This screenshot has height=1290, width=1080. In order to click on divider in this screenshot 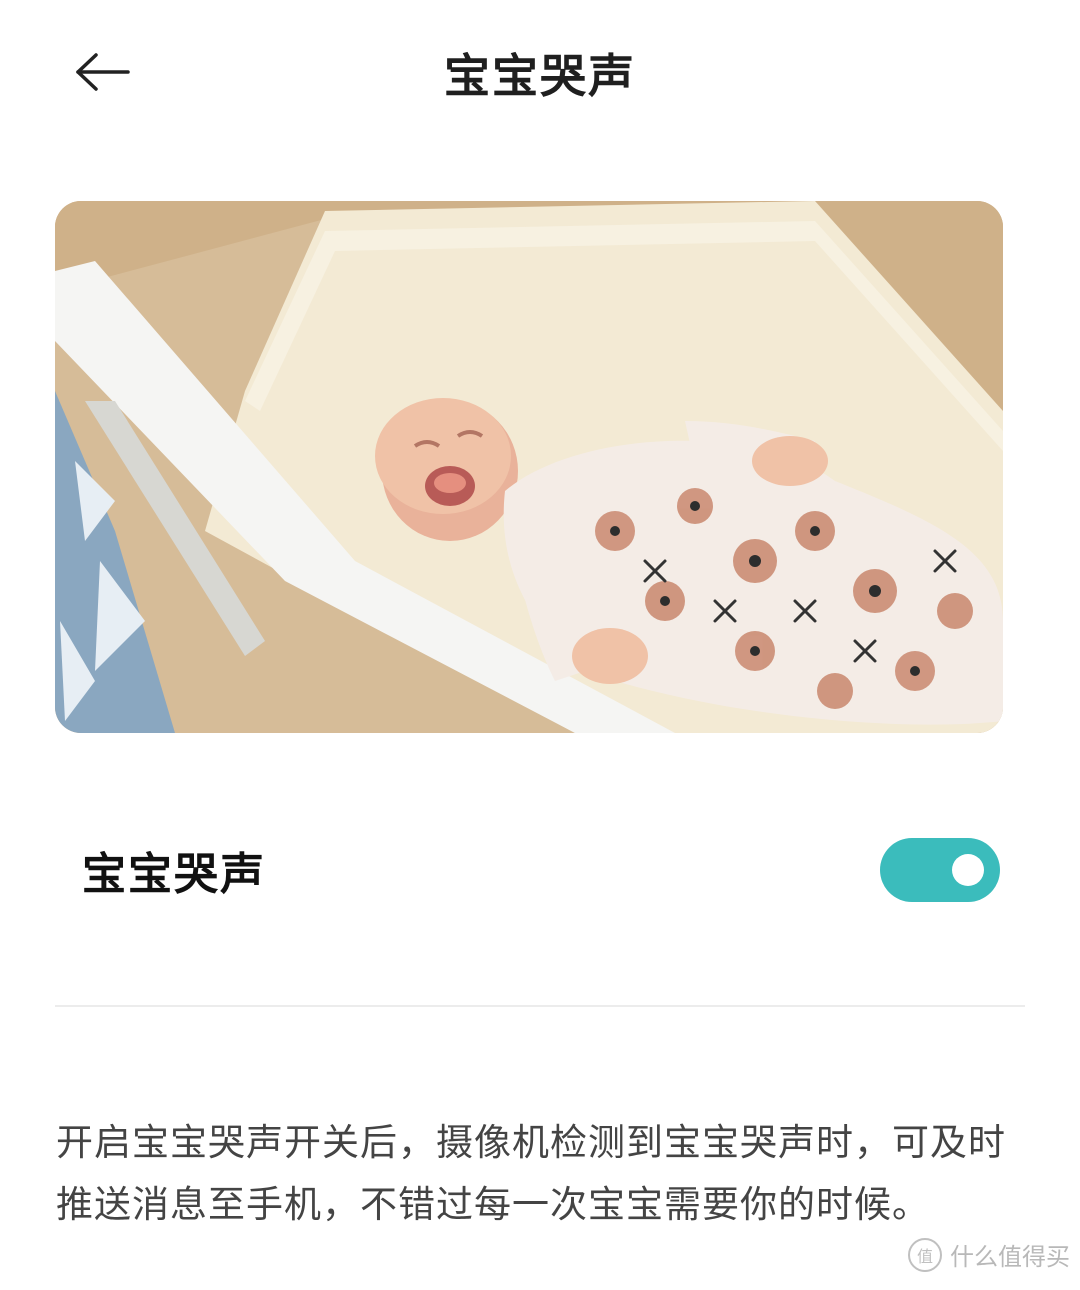, I will do `click(540, 1006)`.